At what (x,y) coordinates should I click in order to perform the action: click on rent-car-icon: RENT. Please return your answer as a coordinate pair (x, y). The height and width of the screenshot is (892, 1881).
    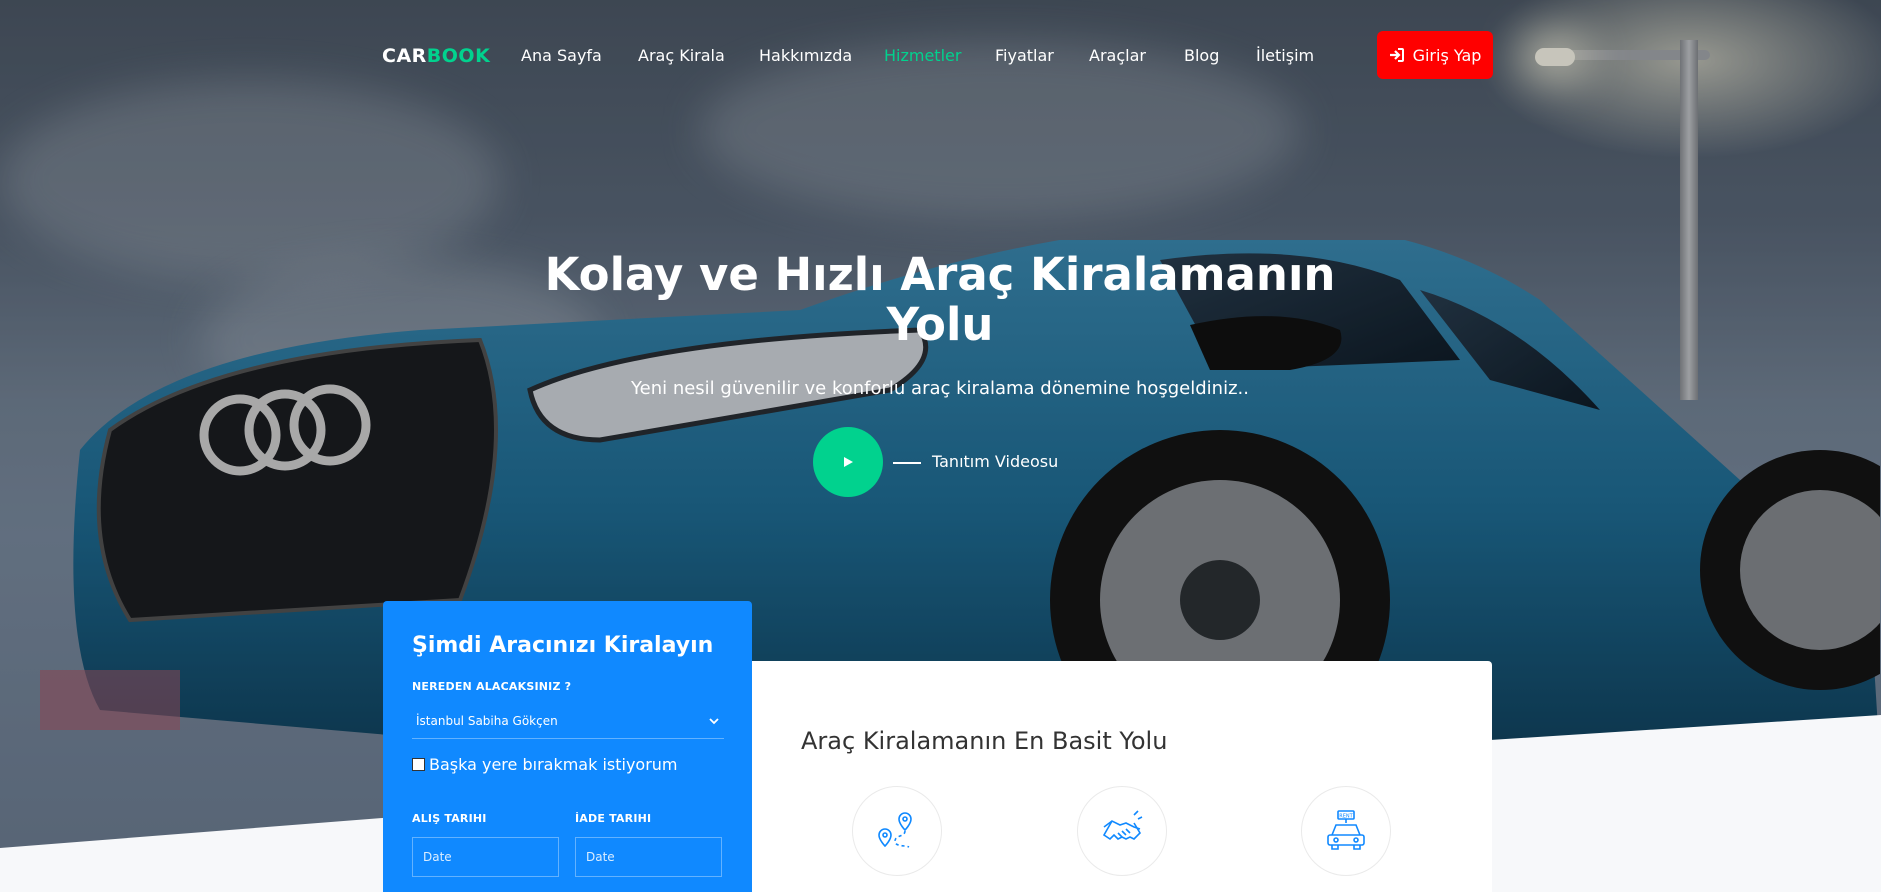
    Looking at the image, I should click on (1346, 831).